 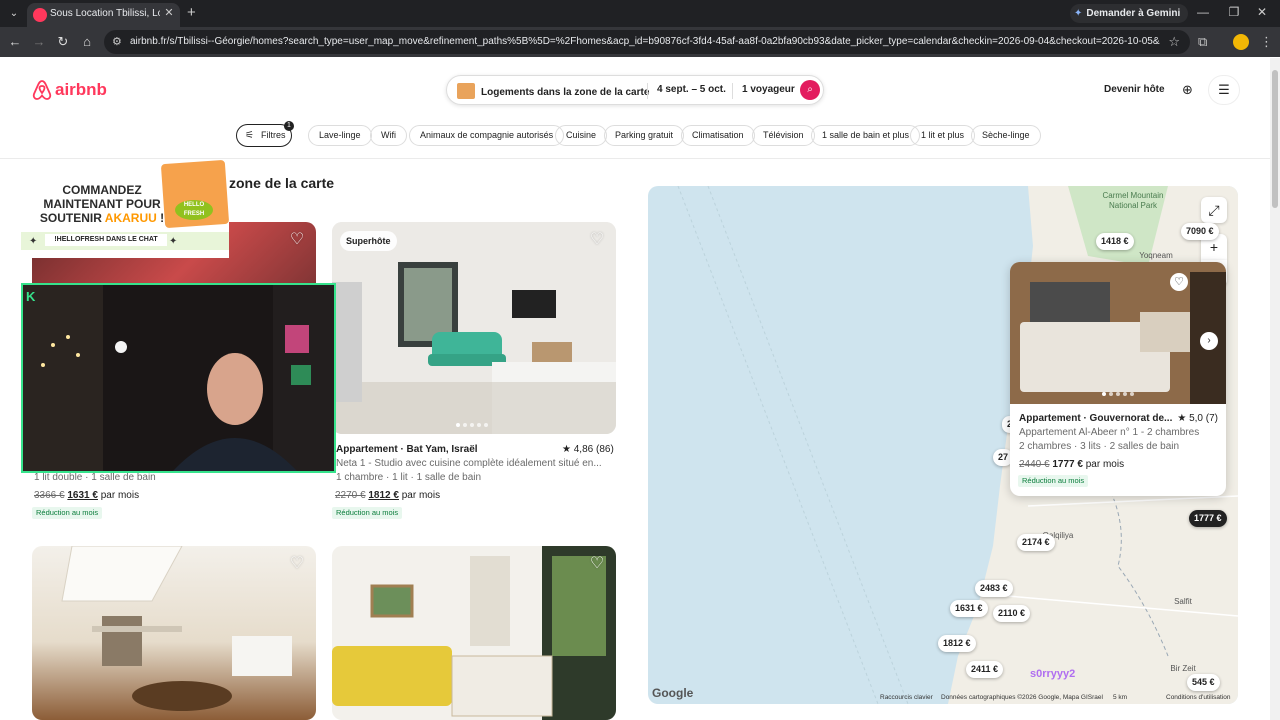 I want to click on gemini-icon: ✦, so click(x=1078, y=13).